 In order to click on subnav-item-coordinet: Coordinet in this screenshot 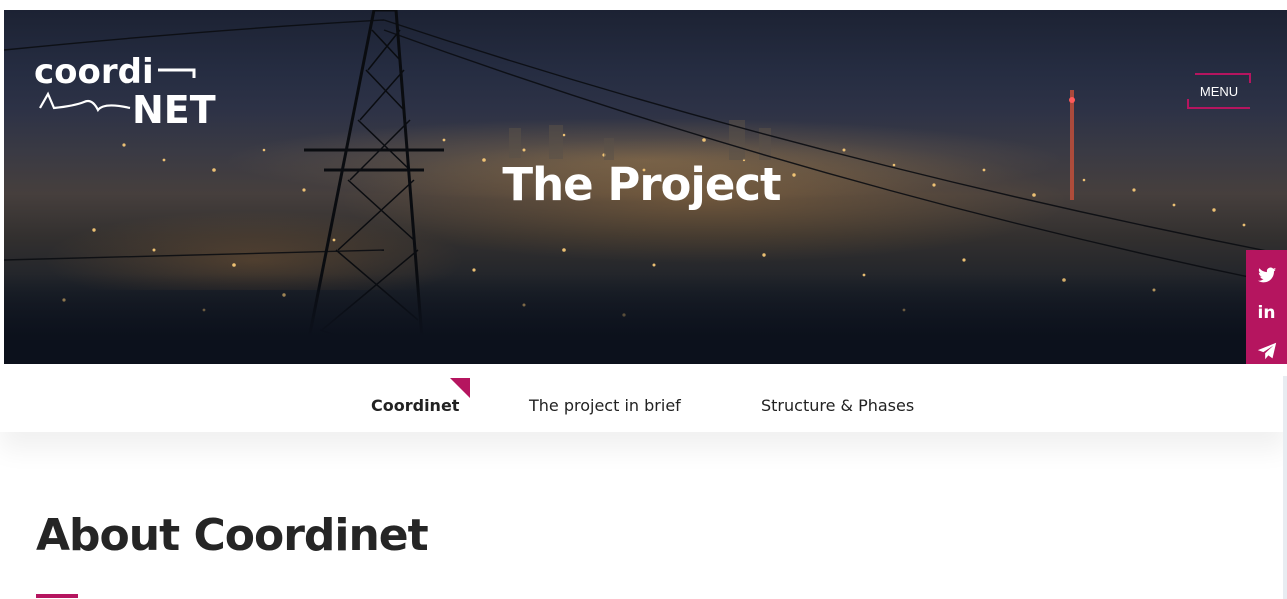, I will do `click(415, 405)`.